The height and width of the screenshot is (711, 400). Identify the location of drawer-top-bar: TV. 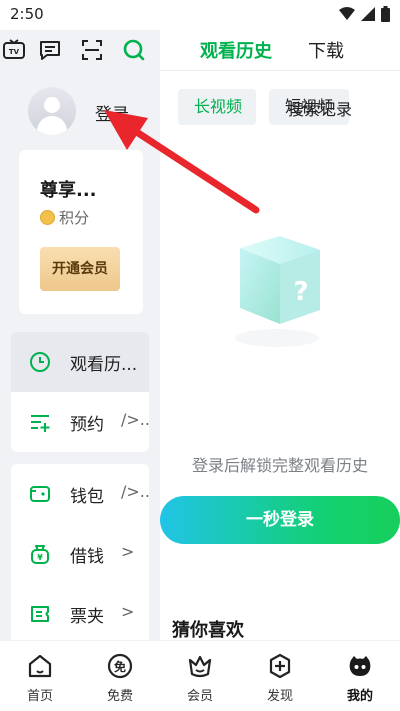
(80, 50).